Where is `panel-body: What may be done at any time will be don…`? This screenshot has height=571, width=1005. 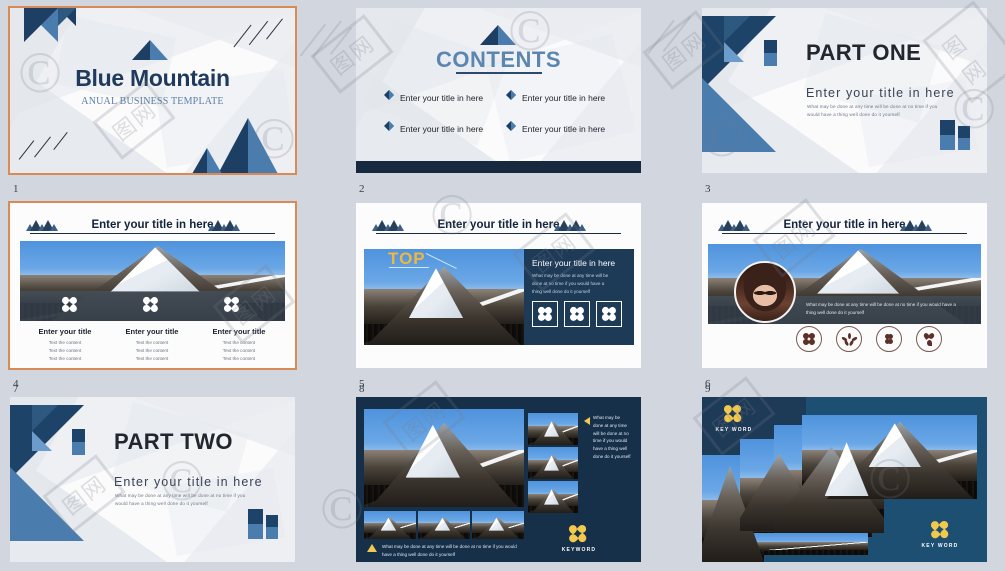 panel-body: What may be done at any time will be don… is located at coordinates (570, 283).